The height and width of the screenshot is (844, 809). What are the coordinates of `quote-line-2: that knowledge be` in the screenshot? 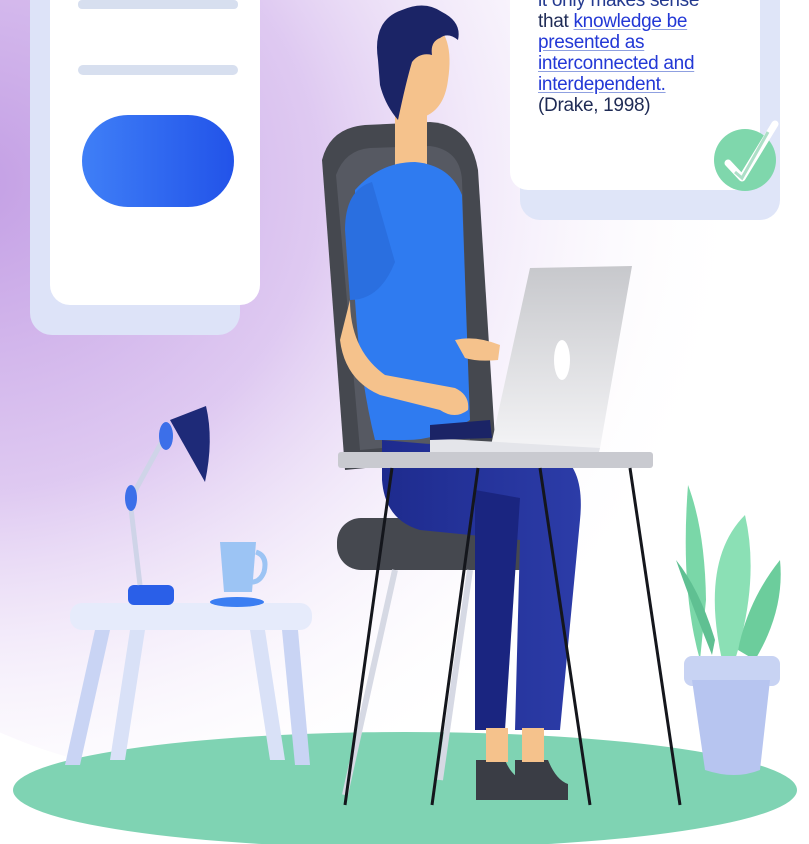 It's located at (653, 21).